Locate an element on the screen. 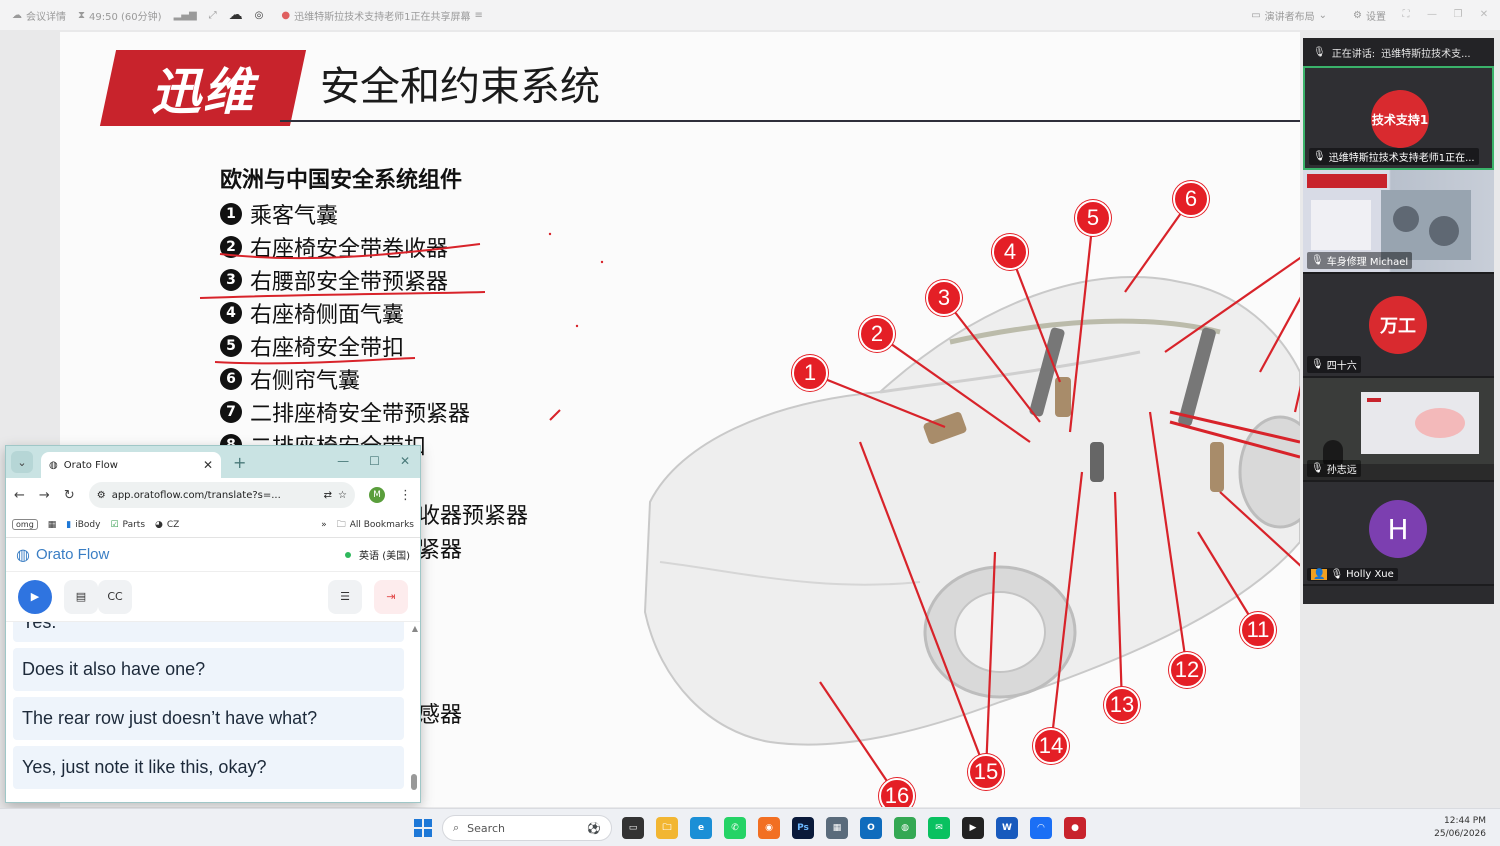 This screenshot has width=1500, height=846. start-button is located at coordinates (423, 828).